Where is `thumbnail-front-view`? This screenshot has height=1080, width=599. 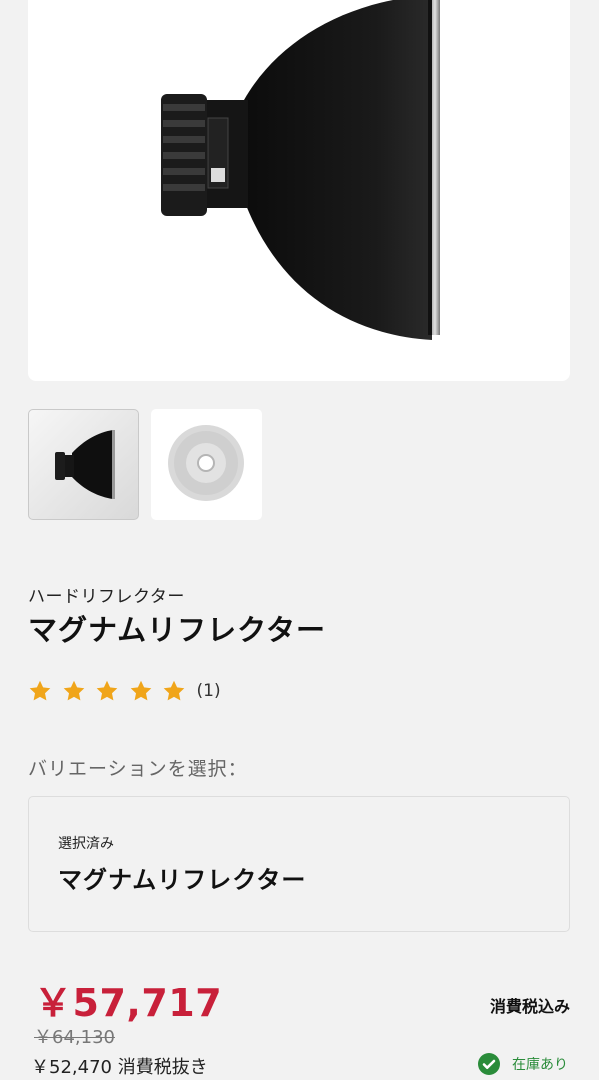 thumbnail-front-view is located at coordinates (206, 464).